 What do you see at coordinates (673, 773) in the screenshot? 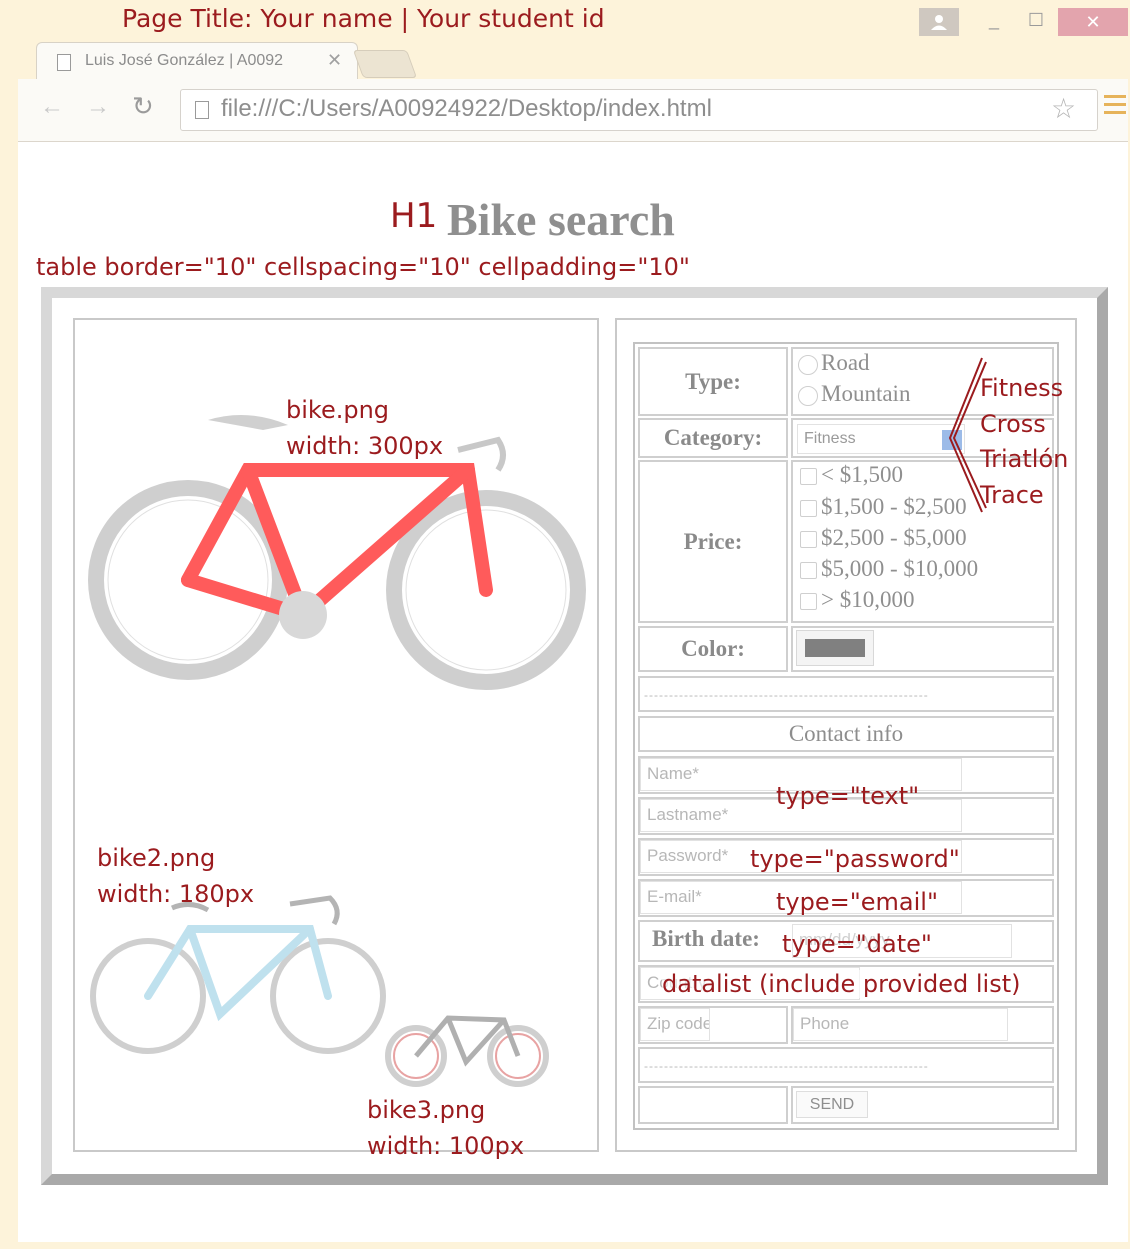
I see `name-placeholder: Name*` at bounding box center [673, 773].